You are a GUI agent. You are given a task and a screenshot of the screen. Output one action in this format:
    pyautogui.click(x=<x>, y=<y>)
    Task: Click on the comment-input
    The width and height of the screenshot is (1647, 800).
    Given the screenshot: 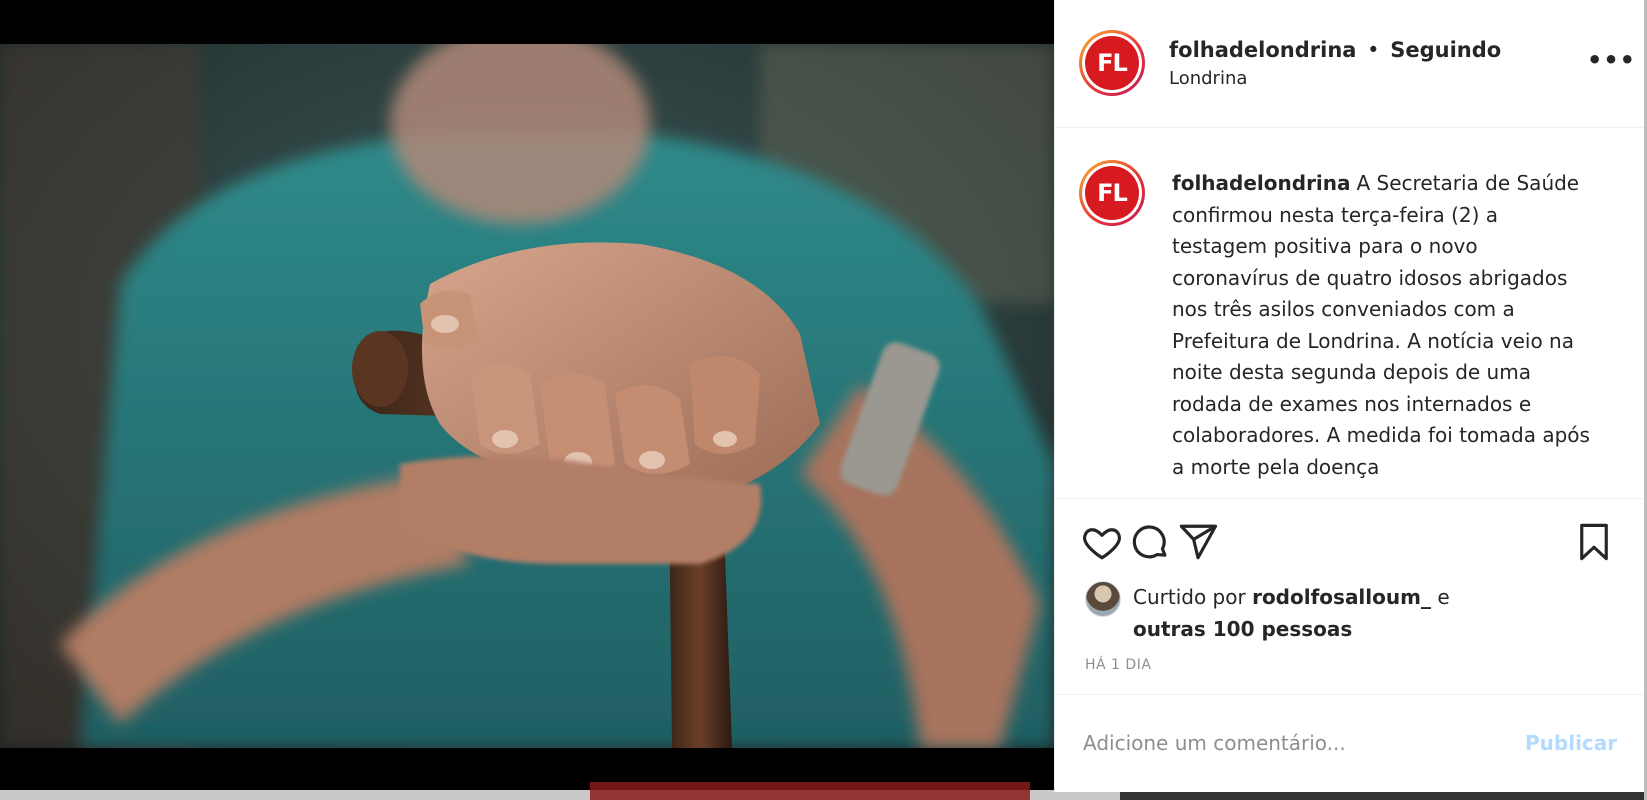 What is the action you would take?
    pyautogui.click(x=1293, y=743)
    